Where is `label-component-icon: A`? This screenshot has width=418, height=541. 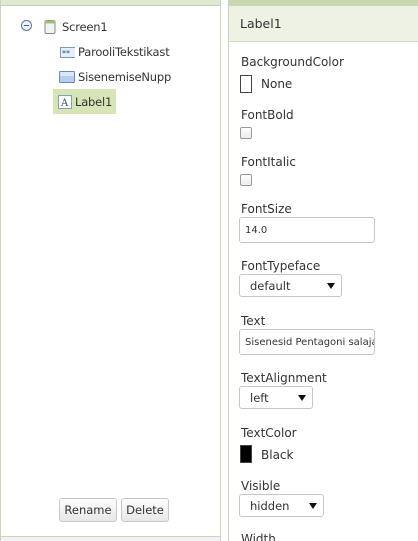 label-component-icon: A is located at coordinates (65, 101).